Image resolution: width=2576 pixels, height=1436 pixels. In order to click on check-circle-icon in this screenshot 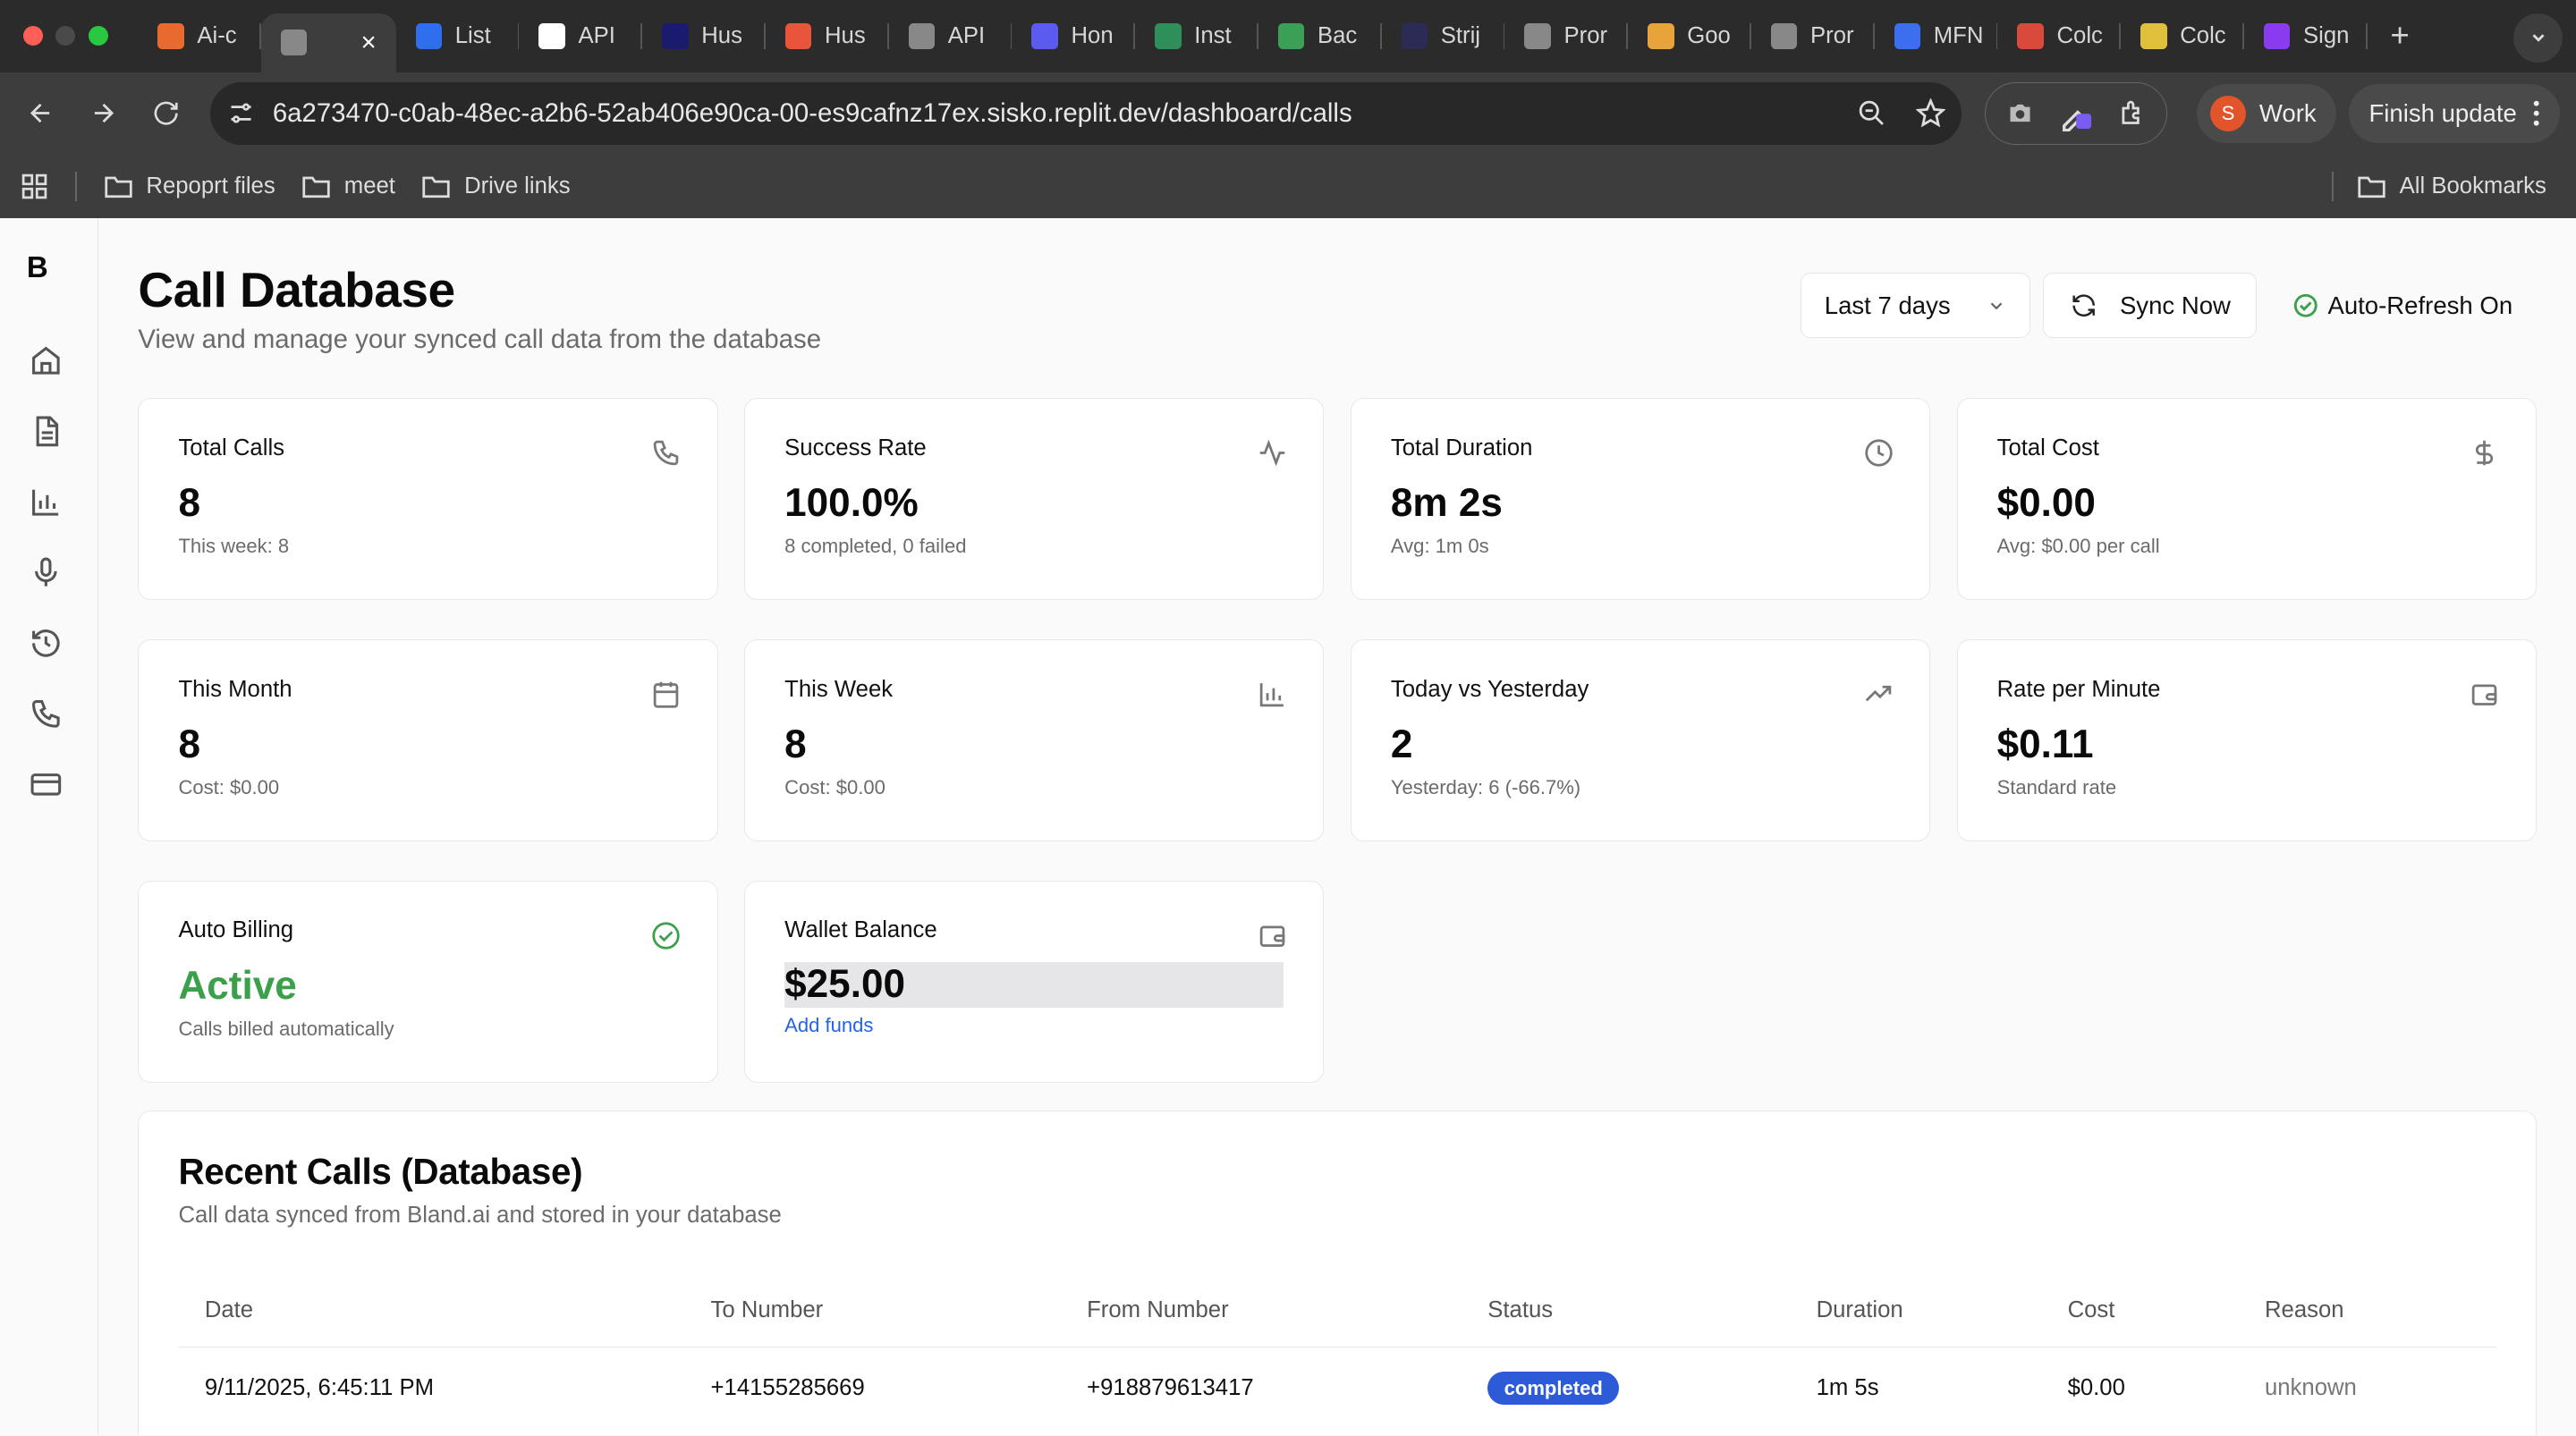, I will do `click(666, 936)`.